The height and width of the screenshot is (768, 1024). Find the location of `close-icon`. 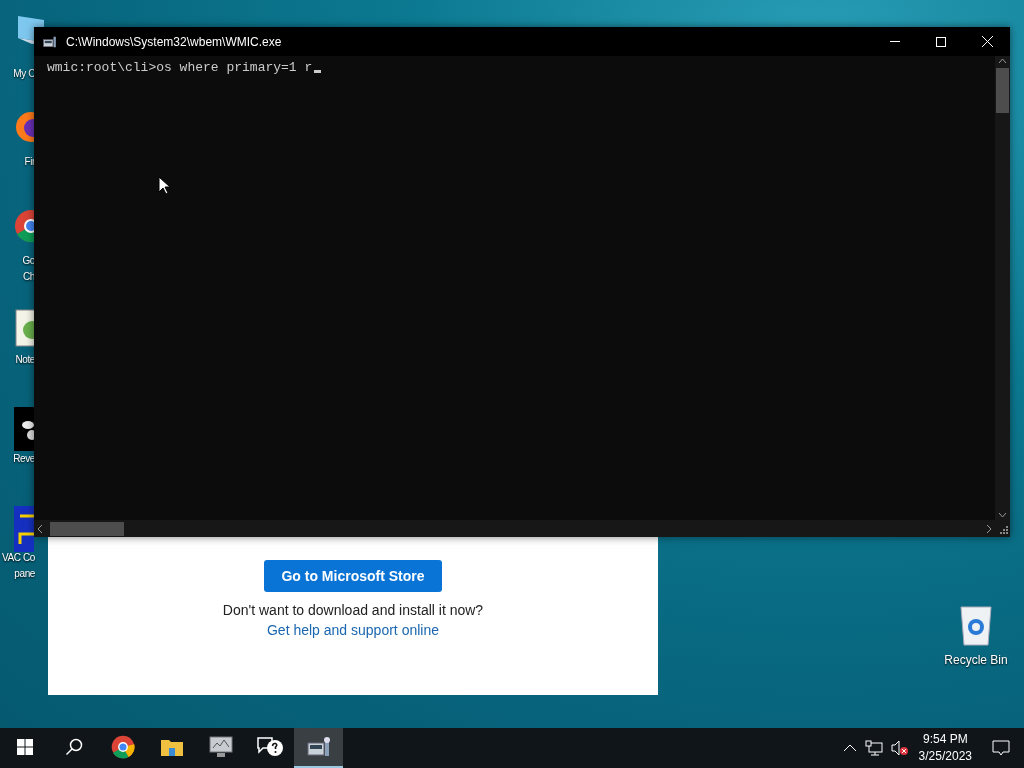

close-icon is located at coordinates (987, 41).